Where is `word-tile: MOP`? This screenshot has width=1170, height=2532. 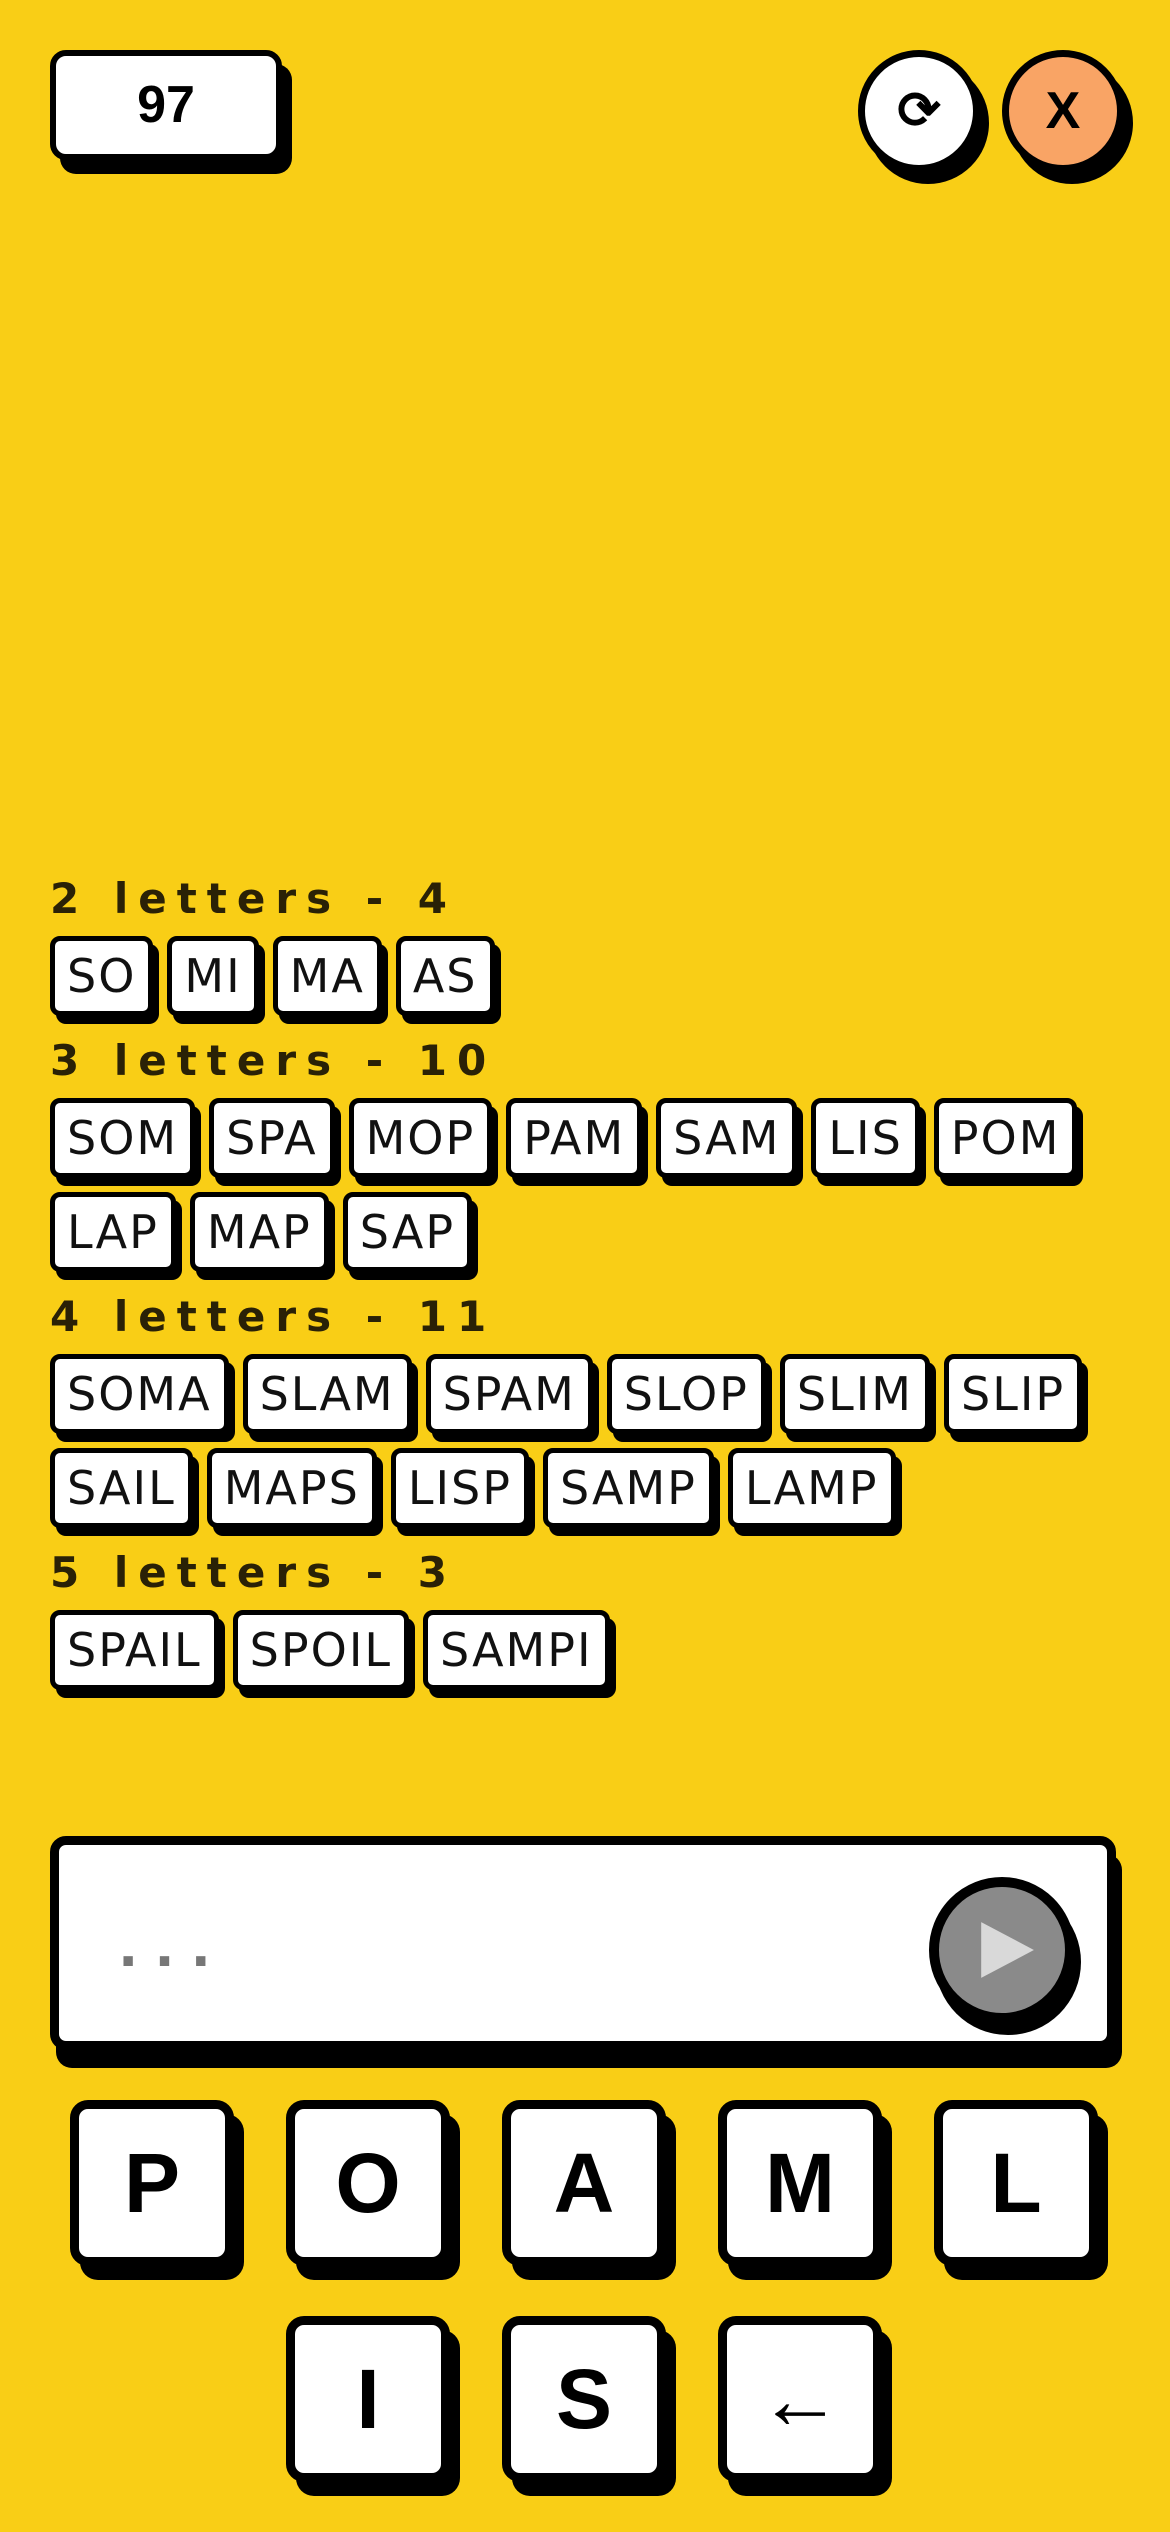
word-tile: MOP is located at coordinates (420, 1138).